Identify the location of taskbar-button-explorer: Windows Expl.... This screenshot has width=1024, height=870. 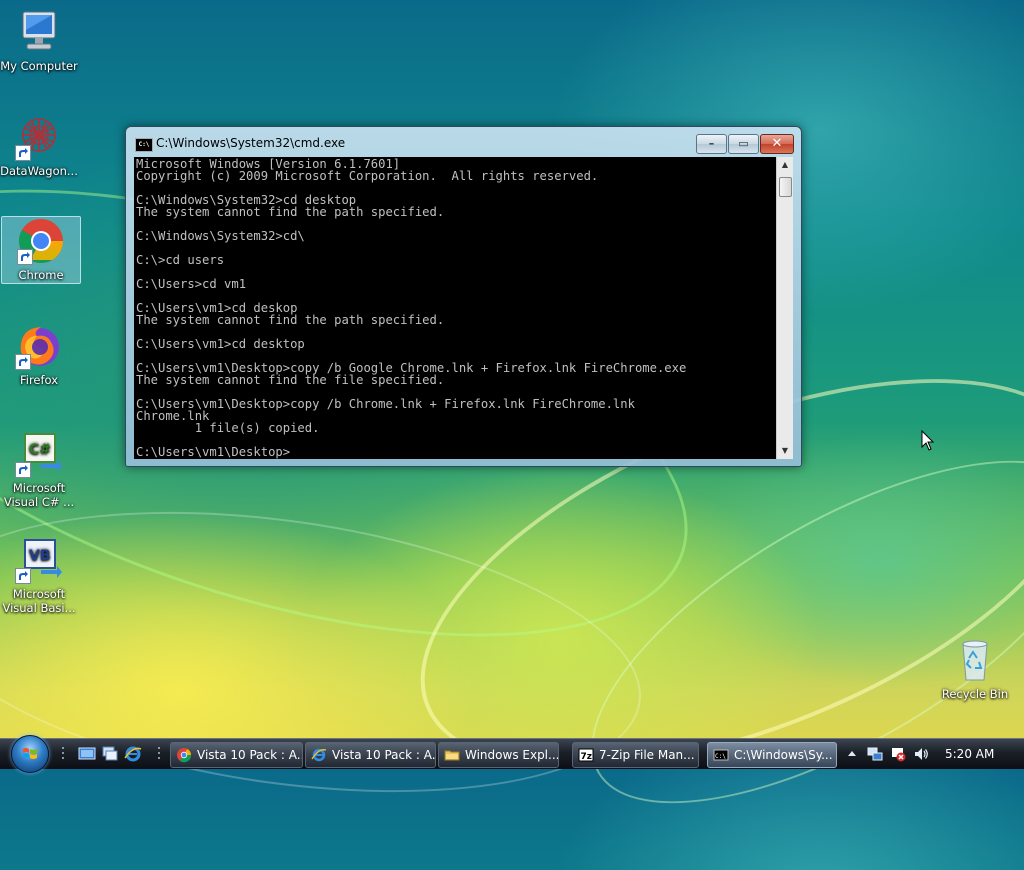
(498, 755).